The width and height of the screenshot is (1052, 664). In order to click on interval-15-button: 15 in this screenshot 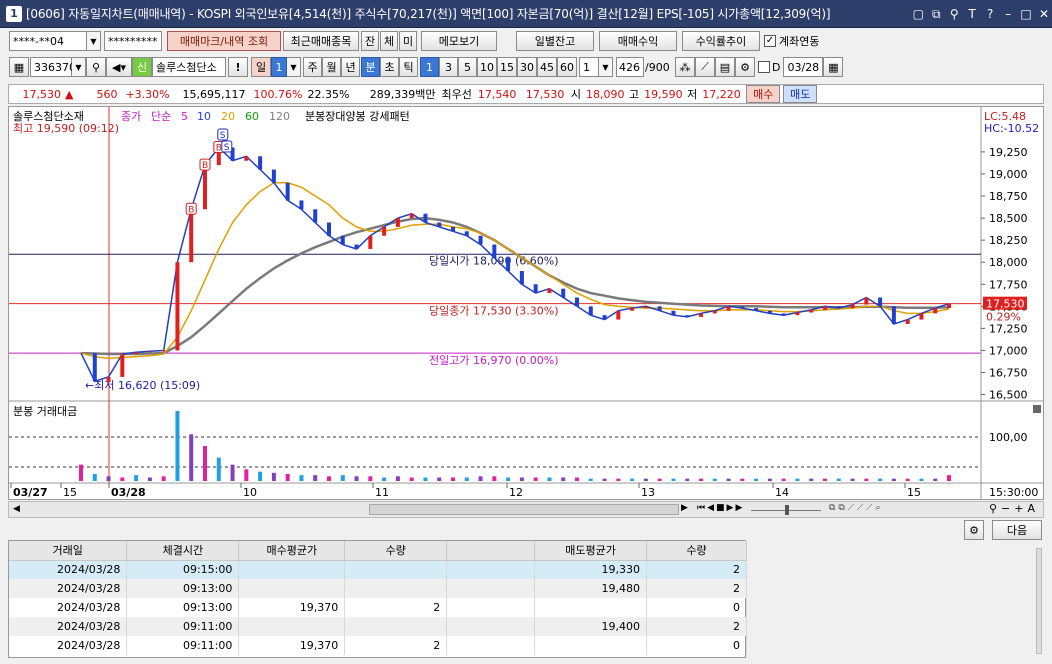, I will do `click(507, 67)`.